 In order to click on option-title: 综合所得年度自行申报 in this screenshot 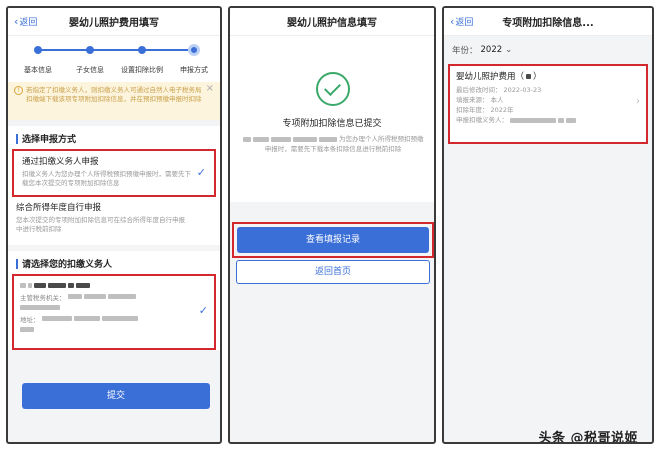, I will do `click(59, 208)`.